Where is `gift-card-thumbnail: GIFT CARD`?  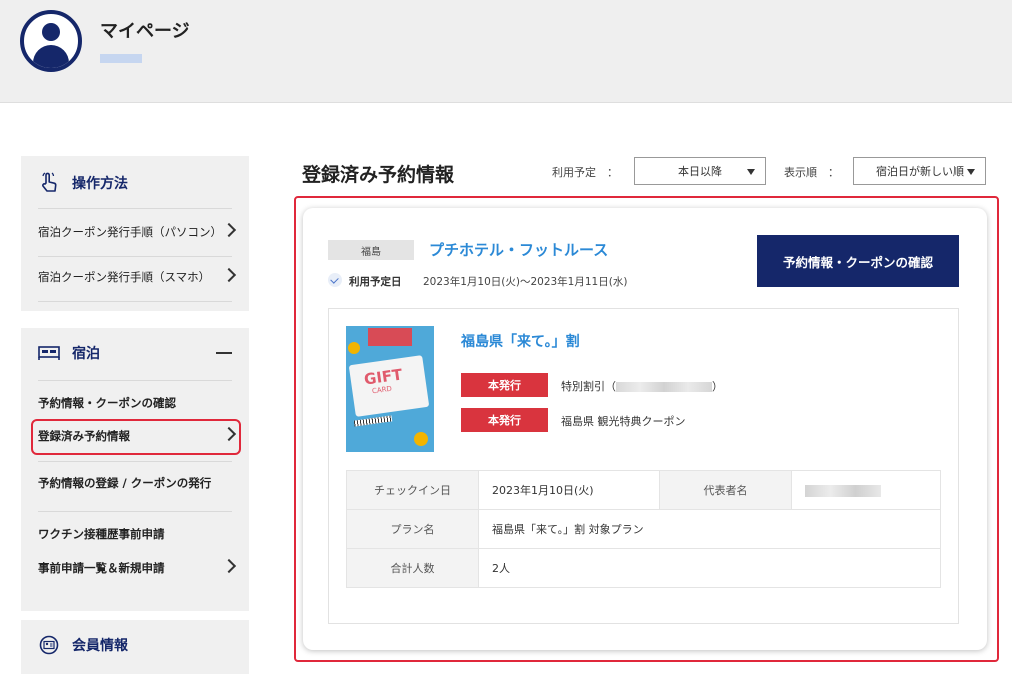
gift-card-thumbnail: GIFT CARD is located at coordinates (390, 389).